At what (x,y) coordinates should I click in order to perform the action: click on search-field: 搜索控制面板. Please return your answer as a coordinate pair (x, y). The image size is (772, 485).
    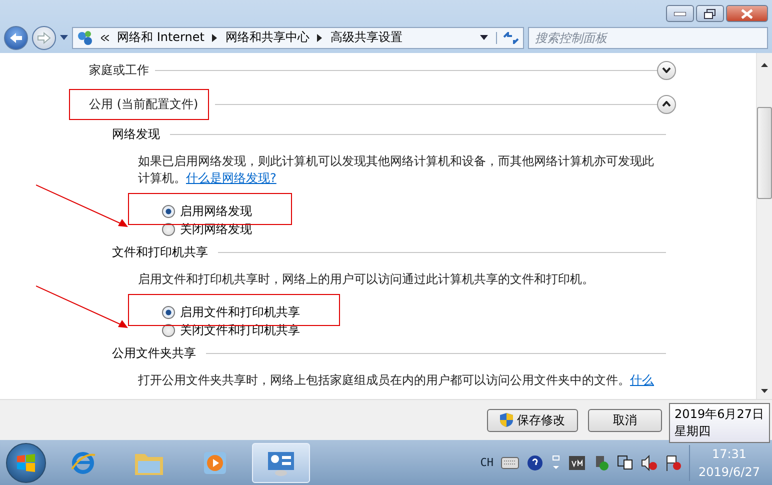
    Looking at the image, I should click on (648, 37).